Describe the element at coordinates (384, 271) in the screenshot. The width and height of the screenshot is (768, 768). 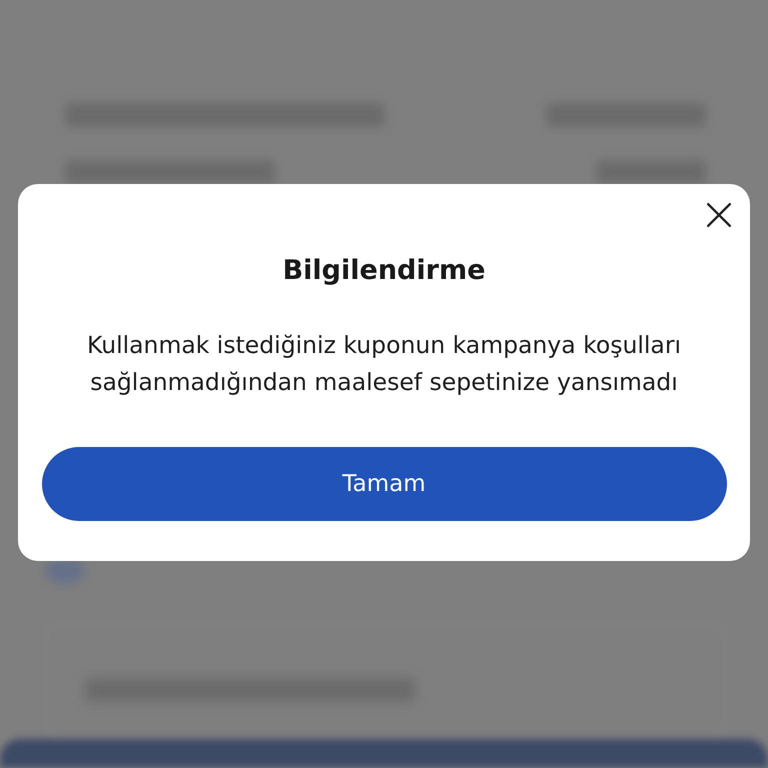
I see `dialog-title: Bilgilendirme` at that location.